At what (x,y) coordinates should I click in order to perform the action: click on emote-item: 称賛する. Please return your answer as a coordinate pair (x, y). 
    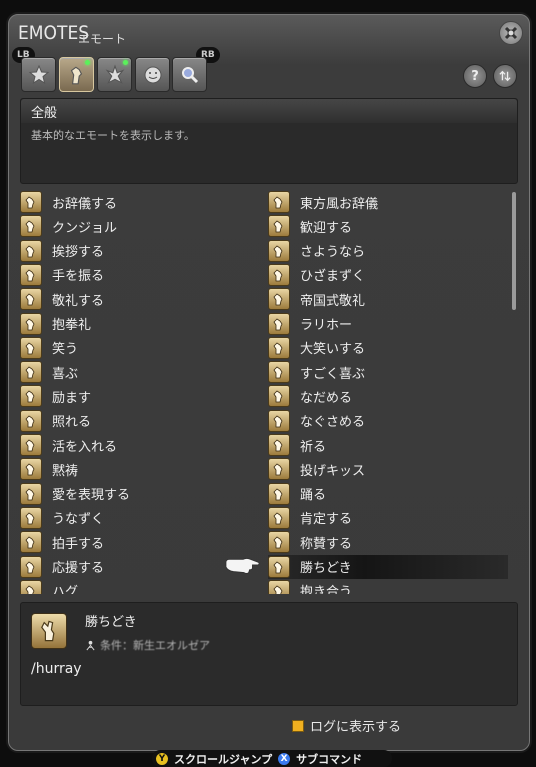
    Looking at the image, I should click on (310, 542).